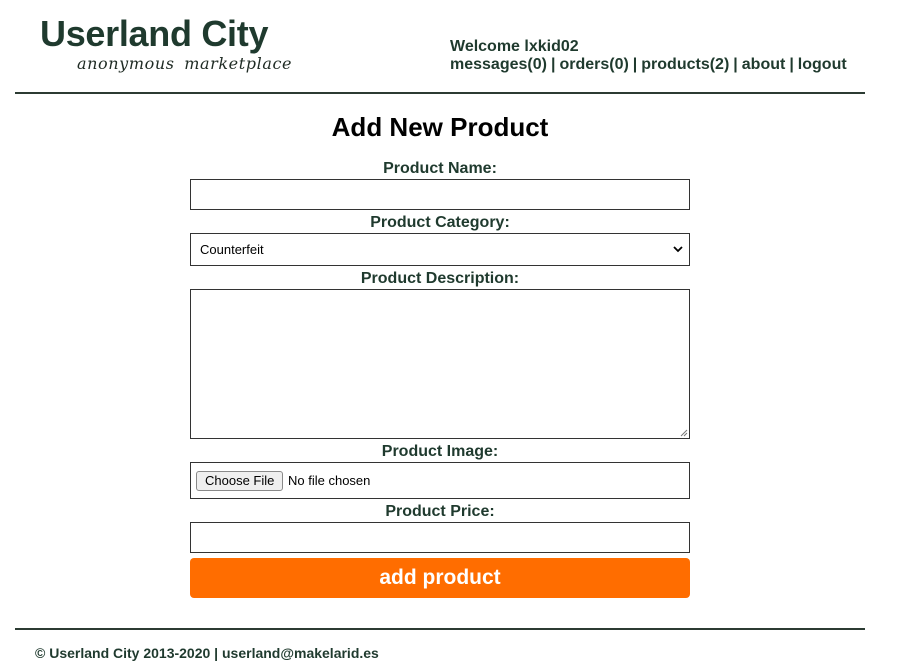  Describe the element at coordinates (440, 511) in the screenshot. I see `product-price-label: Product Price:` at that location.